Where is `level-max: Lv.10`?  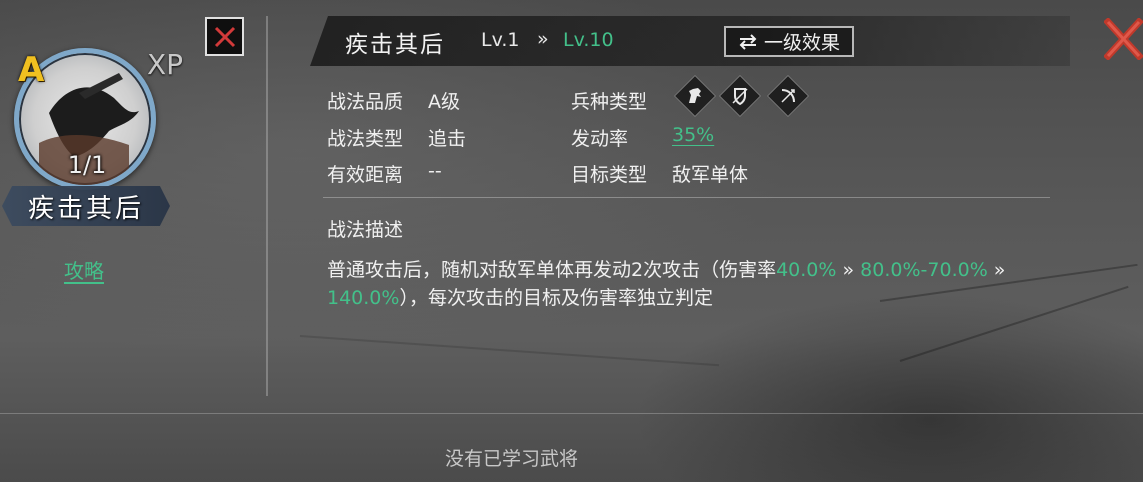 level-max: Lv.10 is located at coordinates (588, 40).